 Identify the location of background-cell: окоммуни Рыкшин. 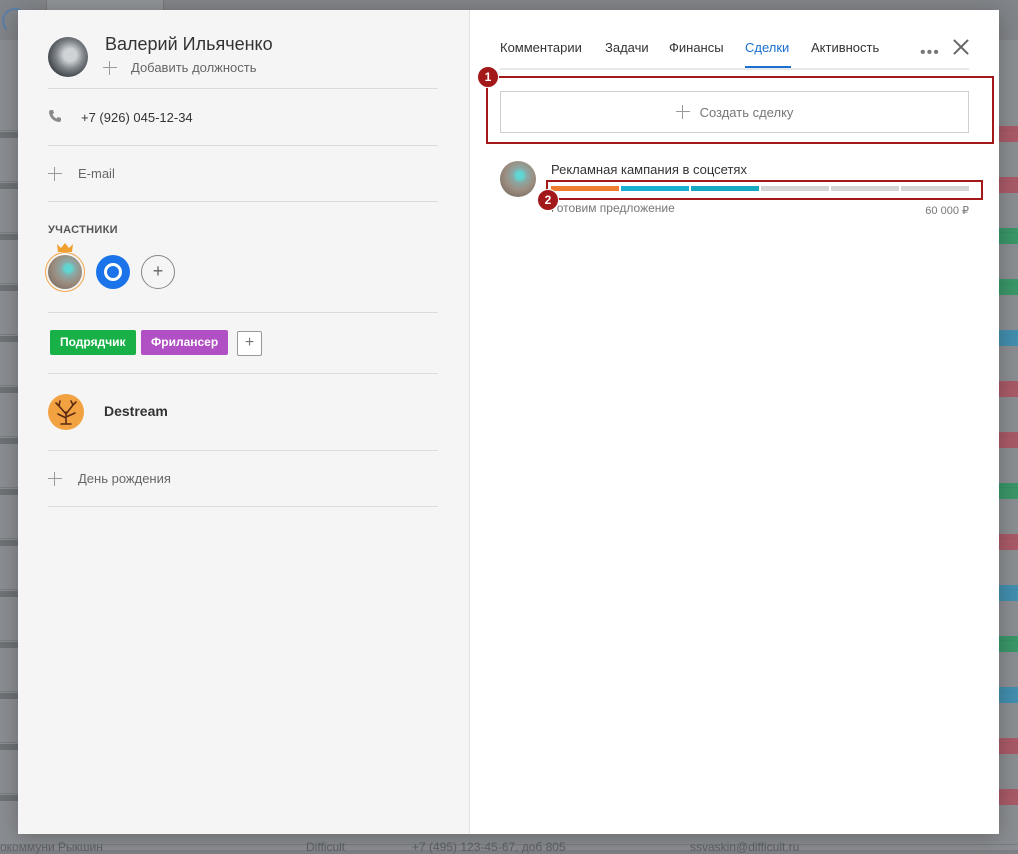
(51, 847).